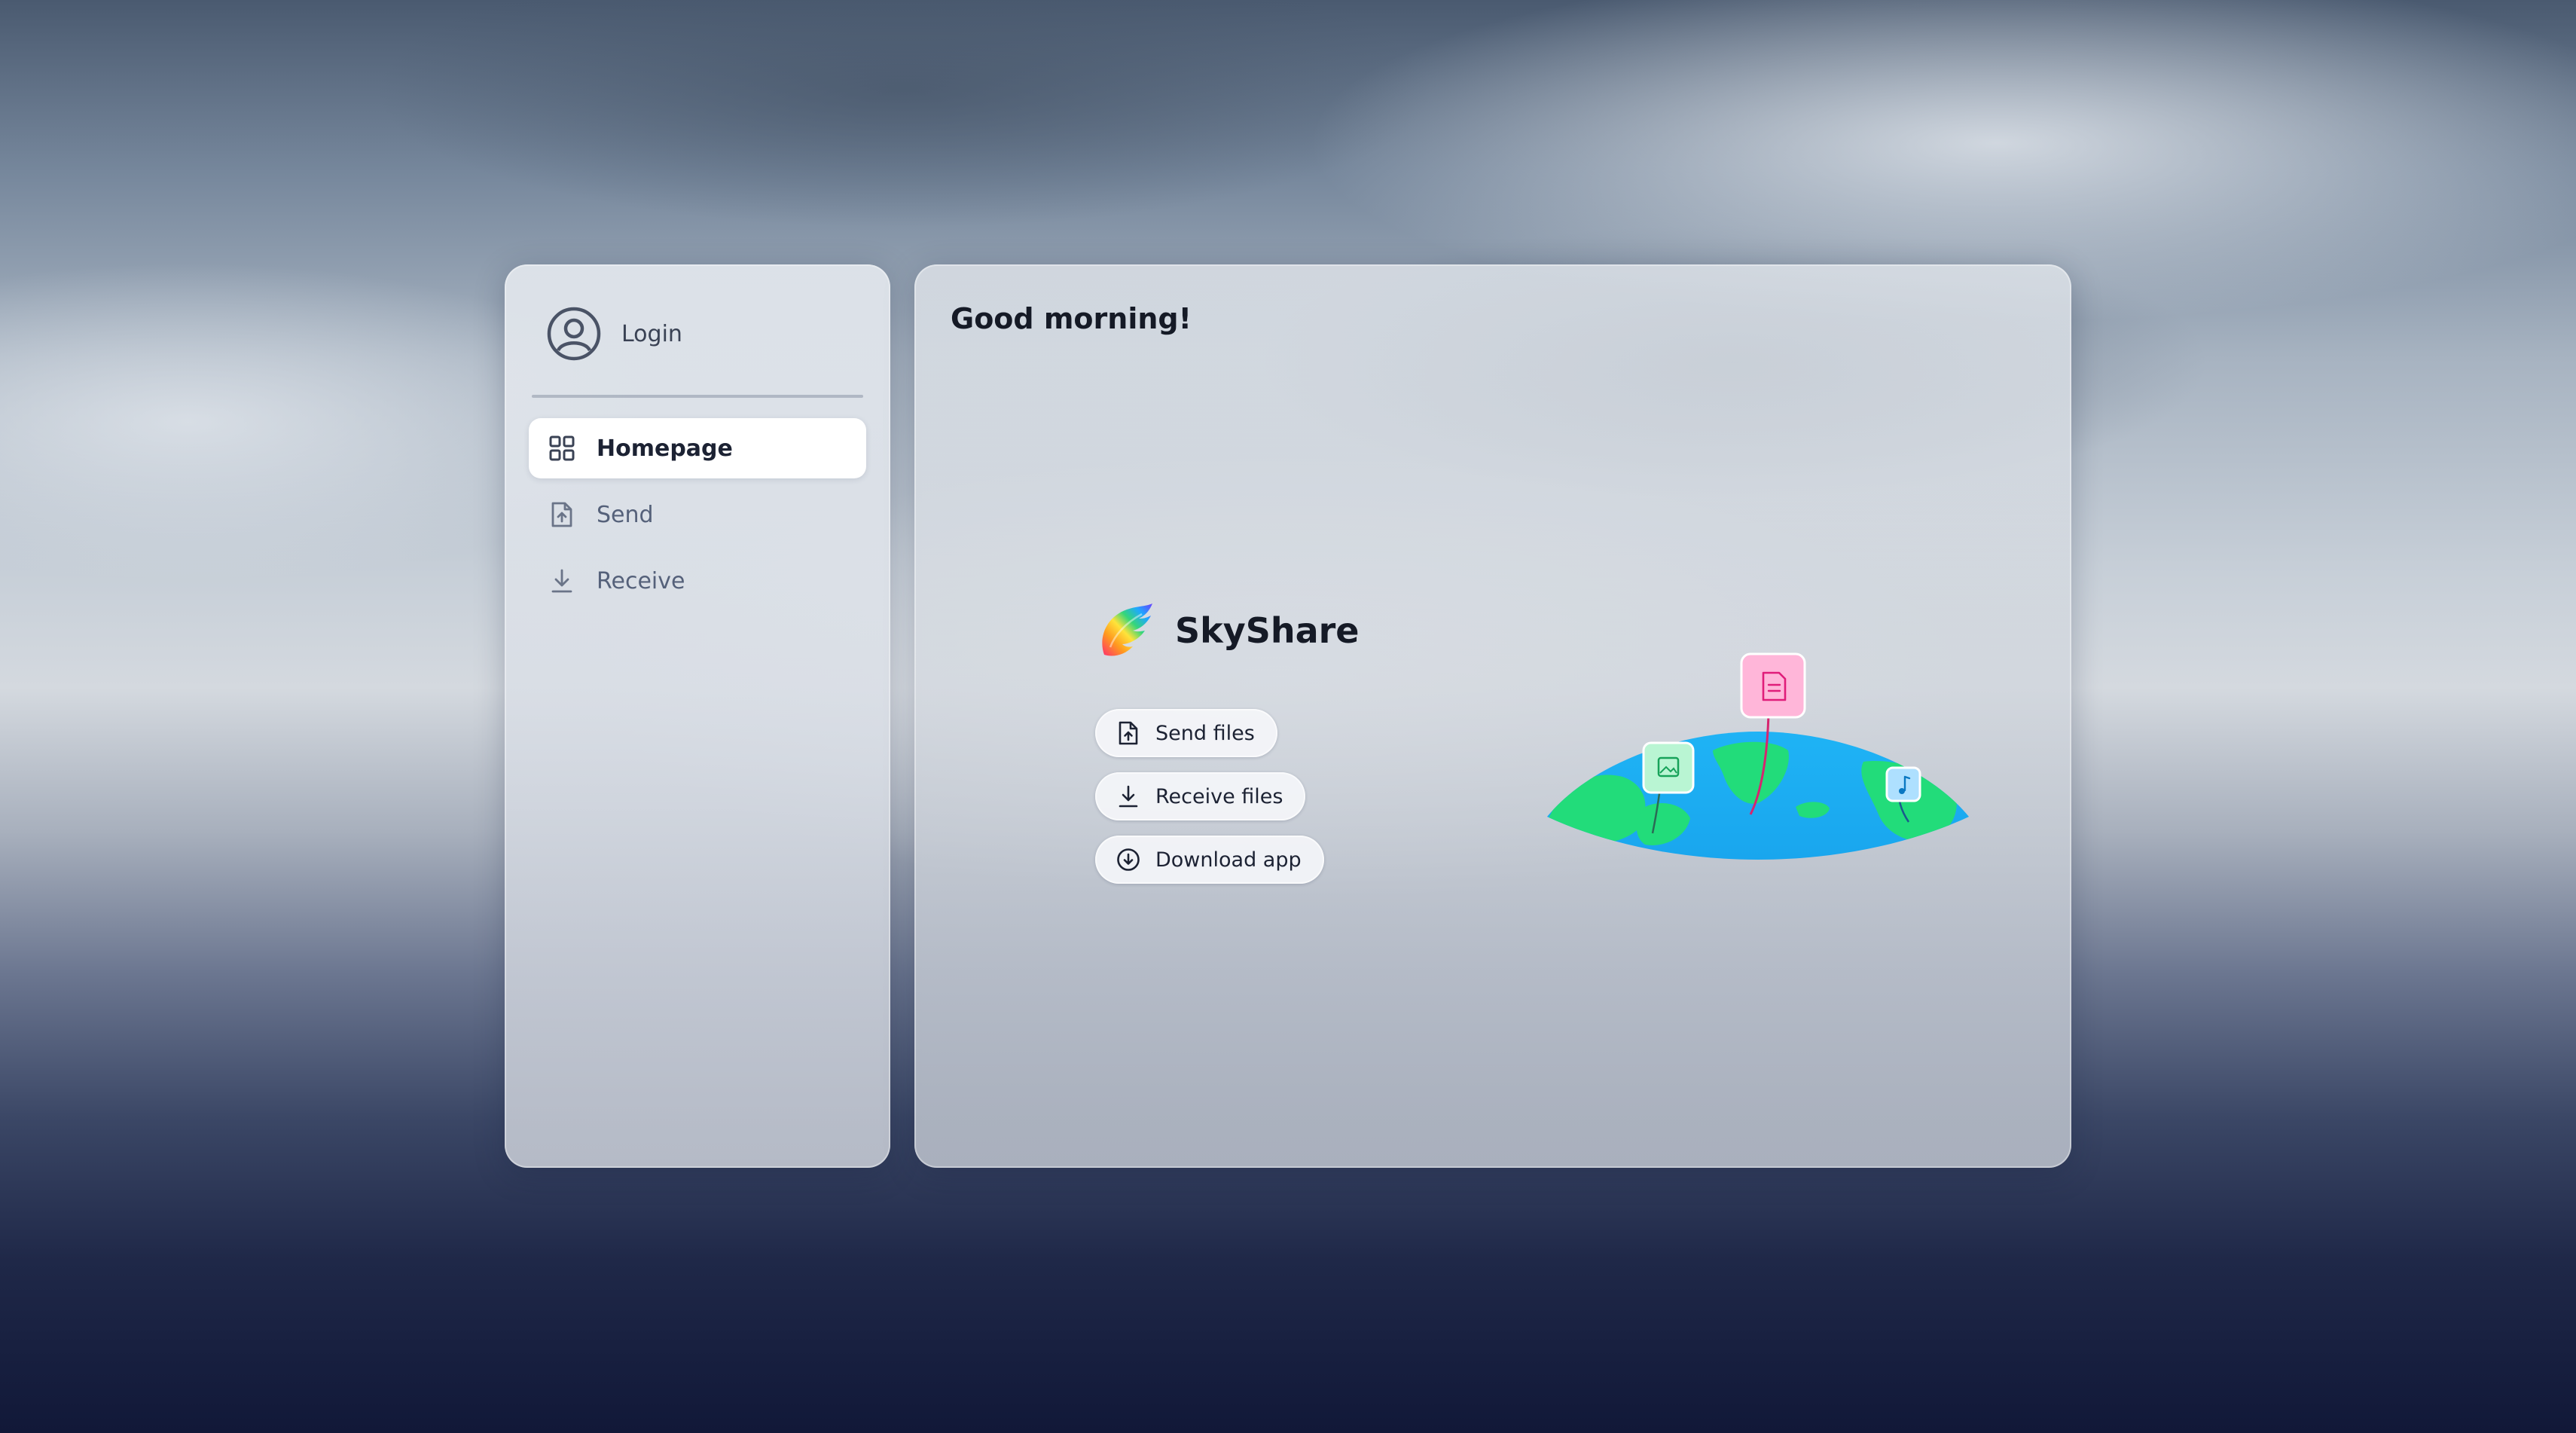  Describe the element at coordinates (698, 581) in the screenshot. I see `sidebar-item-receive: Receive` at that location.